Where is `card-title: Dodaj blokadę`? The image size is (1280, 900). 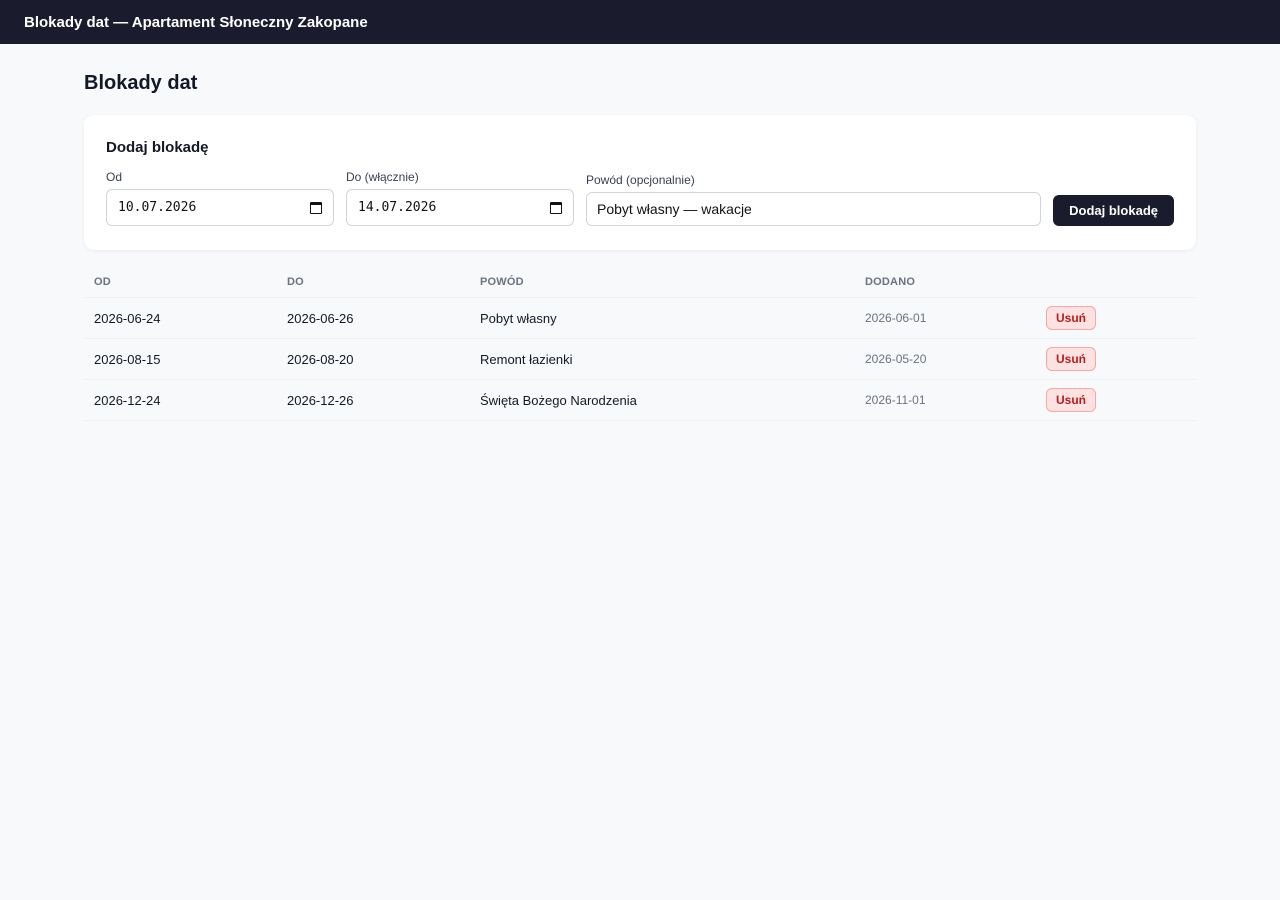 card-title: Dodaj blokadę is located at coordinates (157, 147).